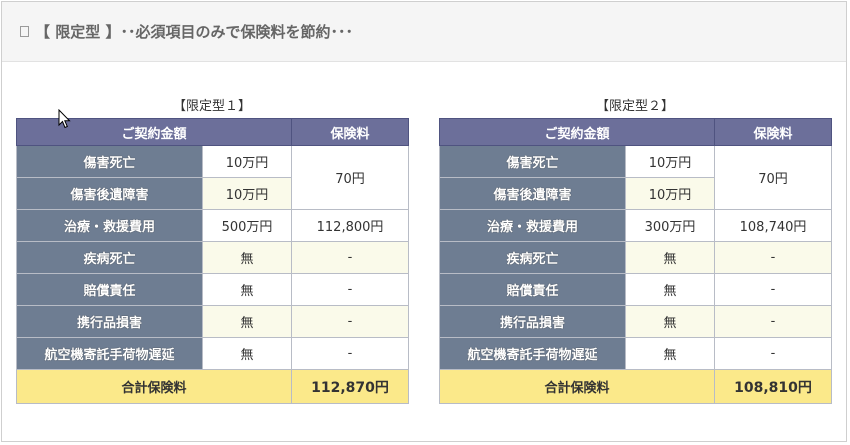 The width and height of the screenshot is (850, 445). Describe the element at coordinates (350, 386) in the screenshot. I see `total-premium: 112,870円` at that location.